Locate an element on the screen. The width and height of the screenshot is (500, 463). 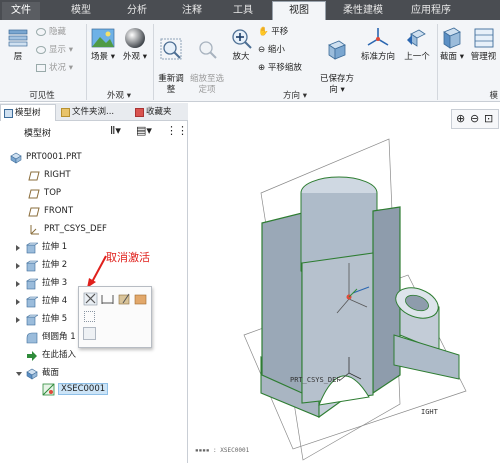
zoom-in-button: 放大 is located at coordinates (241, 44).